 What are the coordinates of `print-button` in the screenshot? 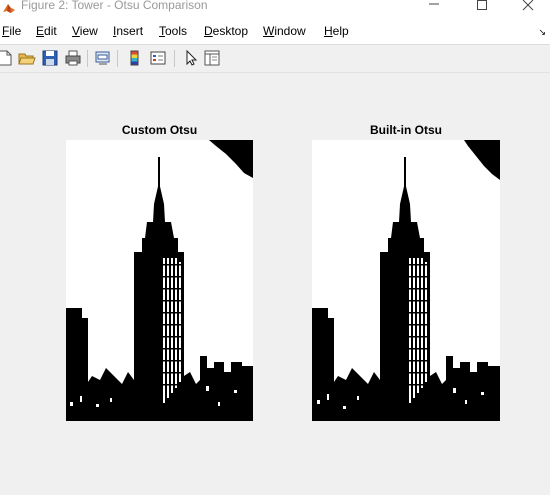 It's located at (73, 58).